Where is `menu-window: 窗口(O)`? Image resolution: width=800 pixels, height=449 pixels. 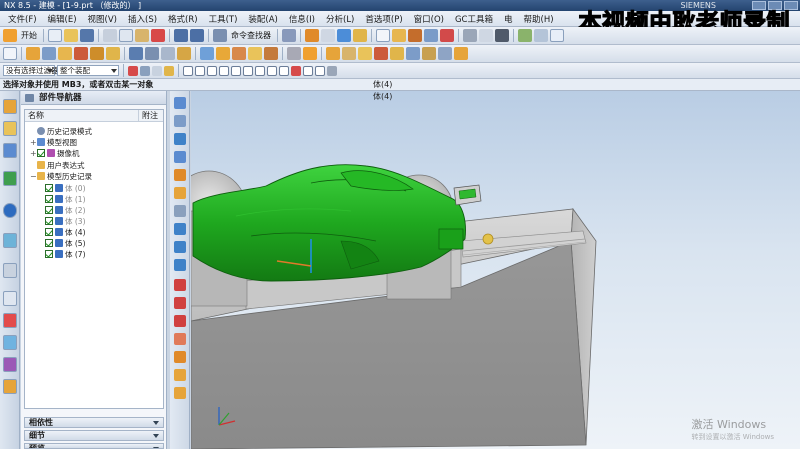 menu-window: 窗口(O) is located at coordinates (429, 19).